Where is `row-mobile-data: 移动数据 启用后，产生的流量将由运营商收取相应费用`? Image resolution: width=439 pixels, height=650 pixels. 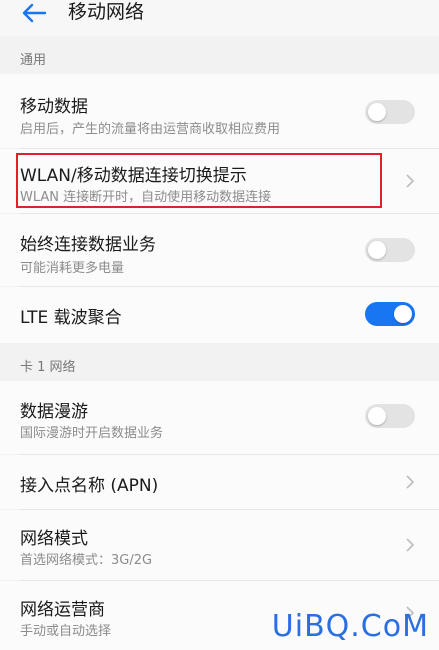 row-mobile-data: 移动数据 启用后，产生的流量将由运营商收取相应费用 is located at coordinates (219, 111).